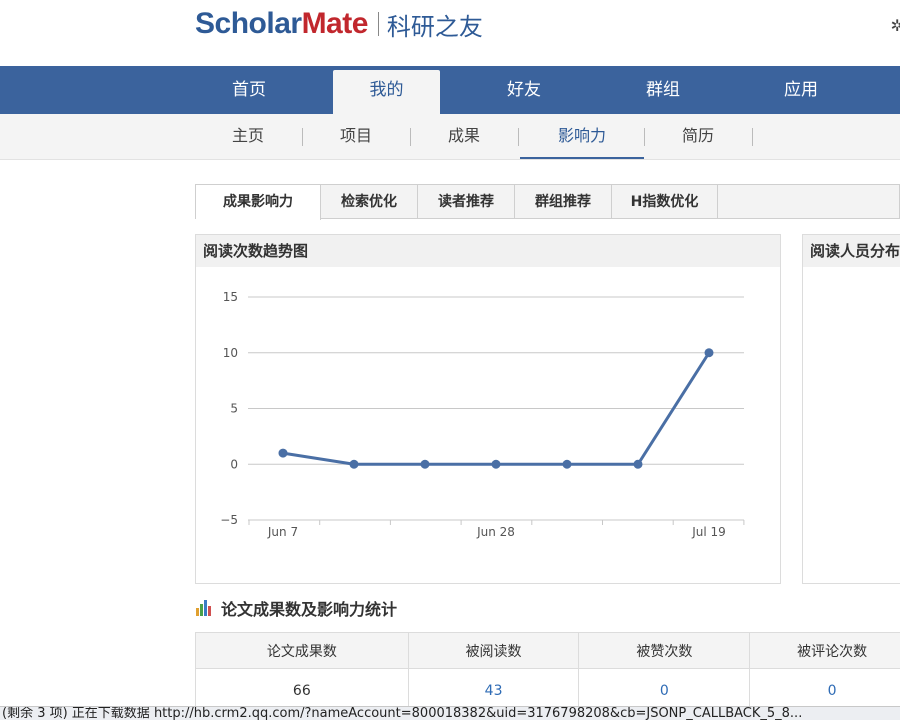 Image resolution: width=900 pixels, height=720 pixels. I want to click on tab-output-influence: 成果影响力, so click(258, 202).